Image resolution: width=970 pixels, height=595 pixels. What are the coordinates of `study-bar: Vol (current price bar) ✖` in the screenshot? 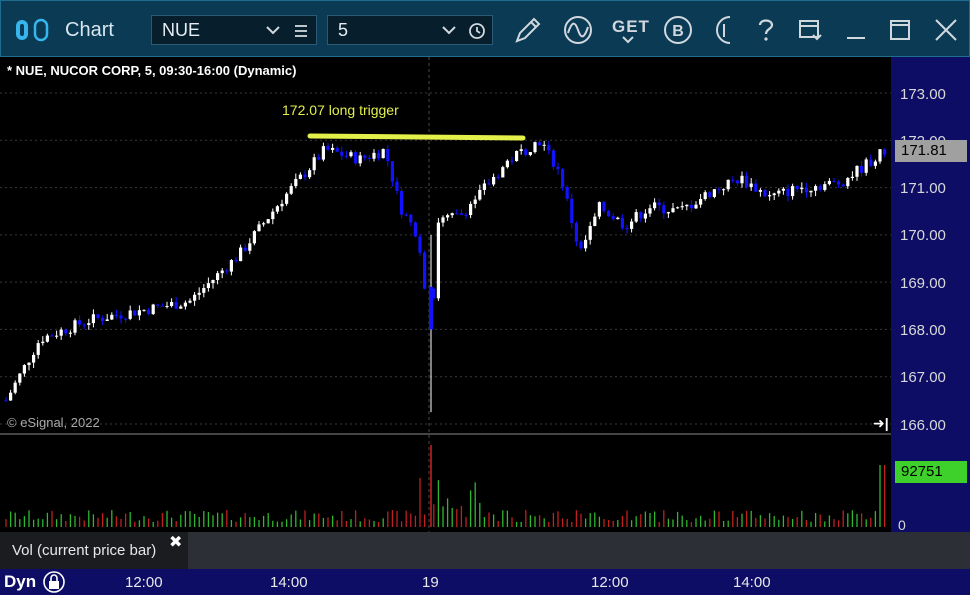 It's located at (485, 550).